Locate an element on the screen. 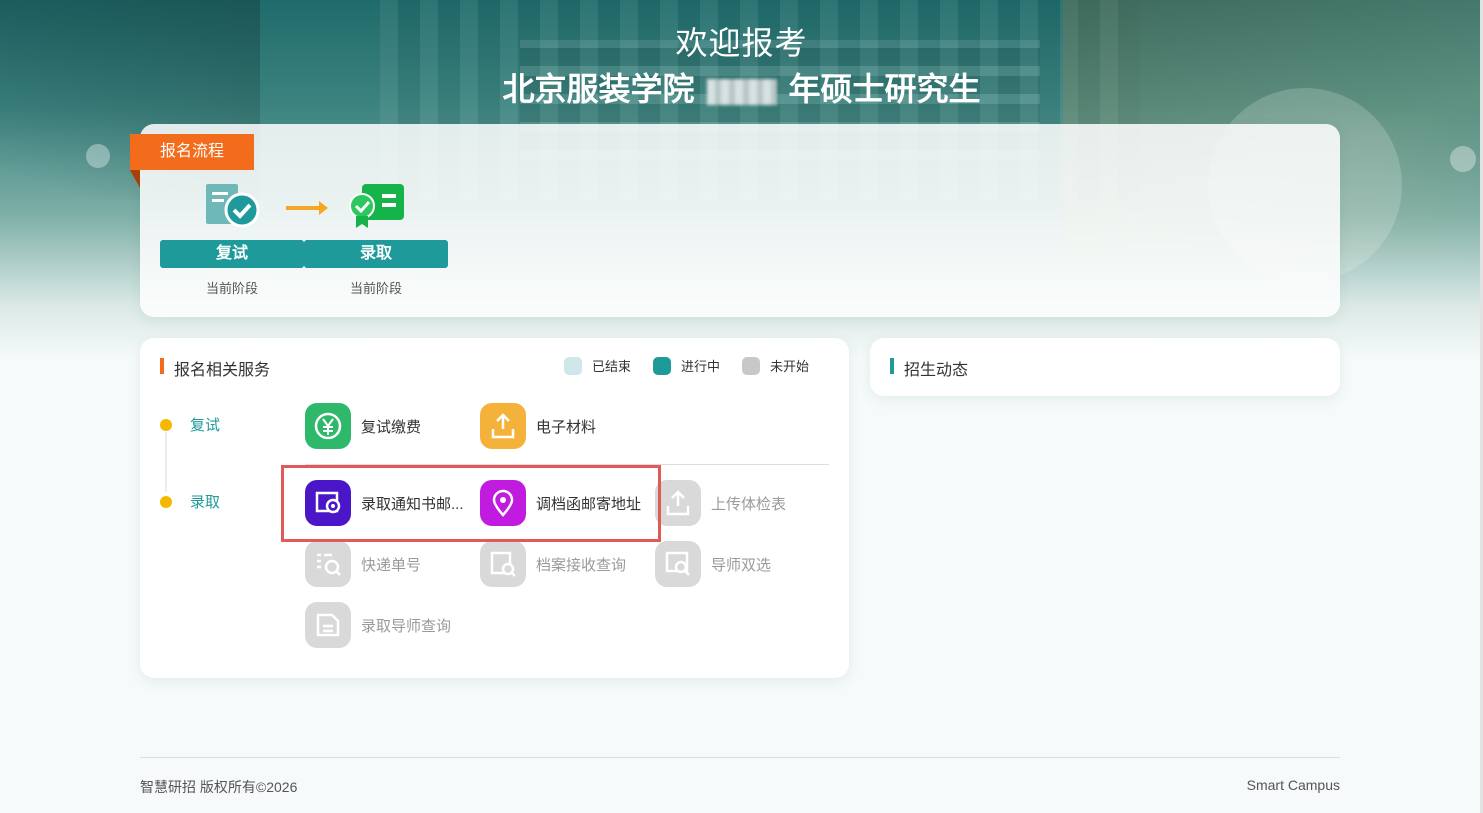  stage-connector is located at coordinates (166, 462).